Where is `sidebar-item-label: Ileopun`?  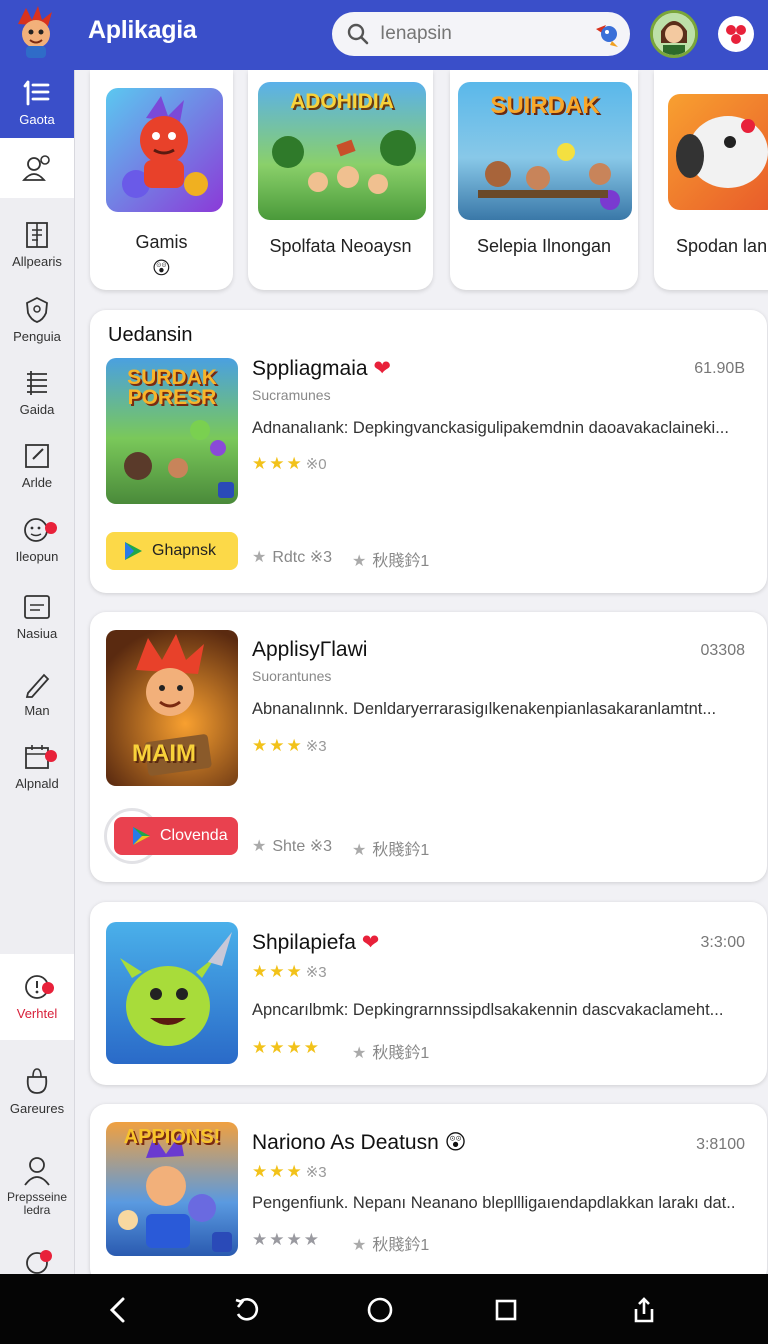 sidebar-item-label: Ileopun is located at coordinates (37, 556).